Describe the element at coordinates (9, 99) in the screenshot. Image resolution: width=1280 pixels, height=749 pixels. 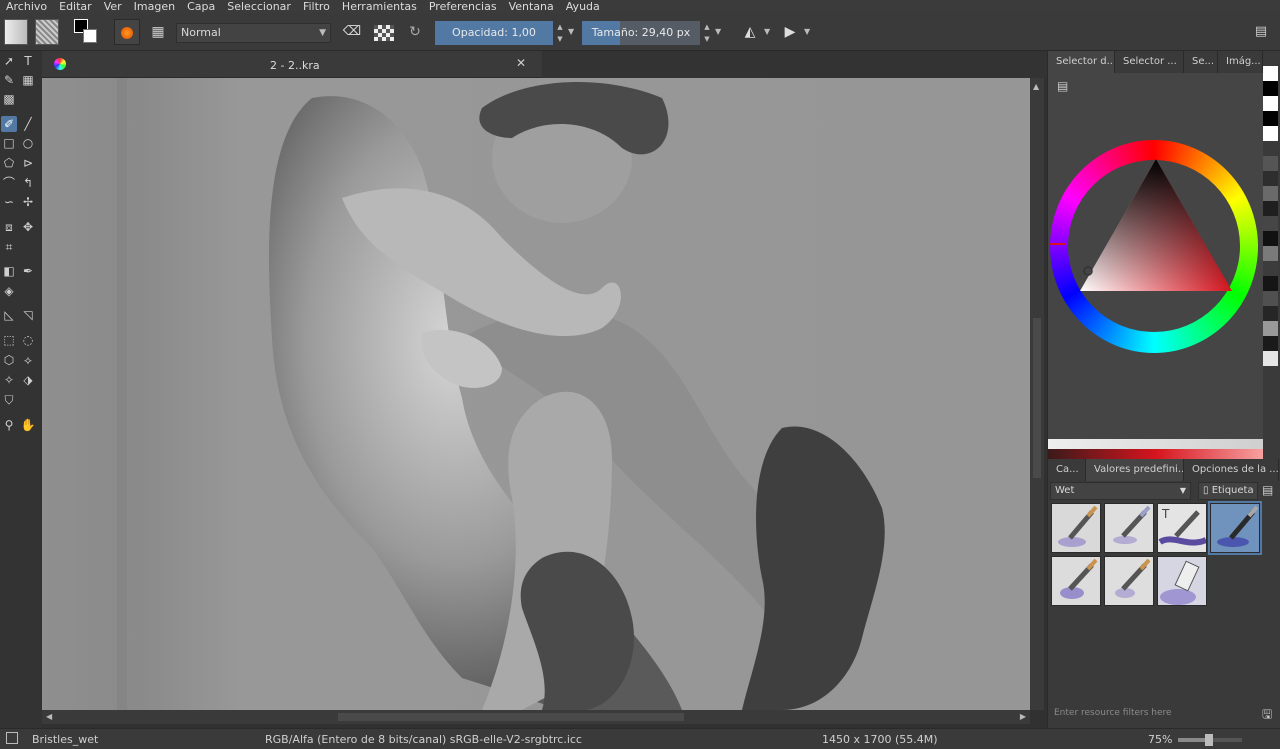
I see `pattern-edit-icon: ▩` at that location.